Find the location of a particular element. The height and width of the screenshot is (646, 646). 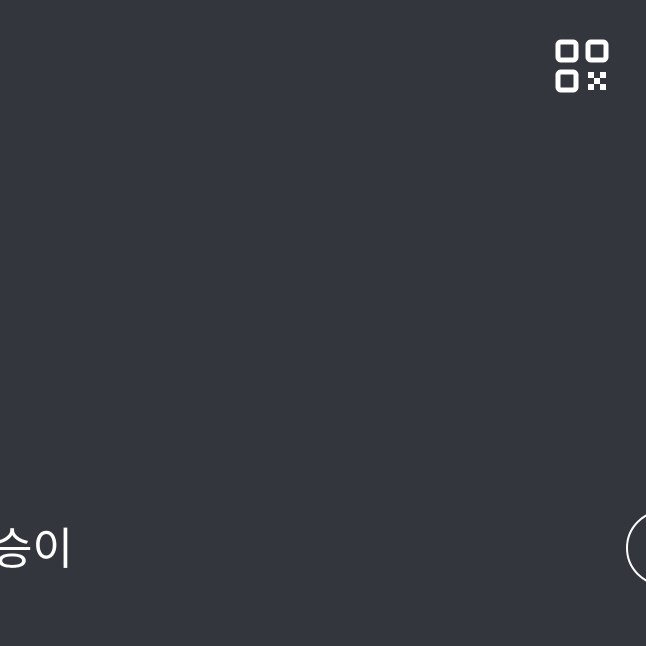

qr-code-icon is located at coordinates (582, 66).